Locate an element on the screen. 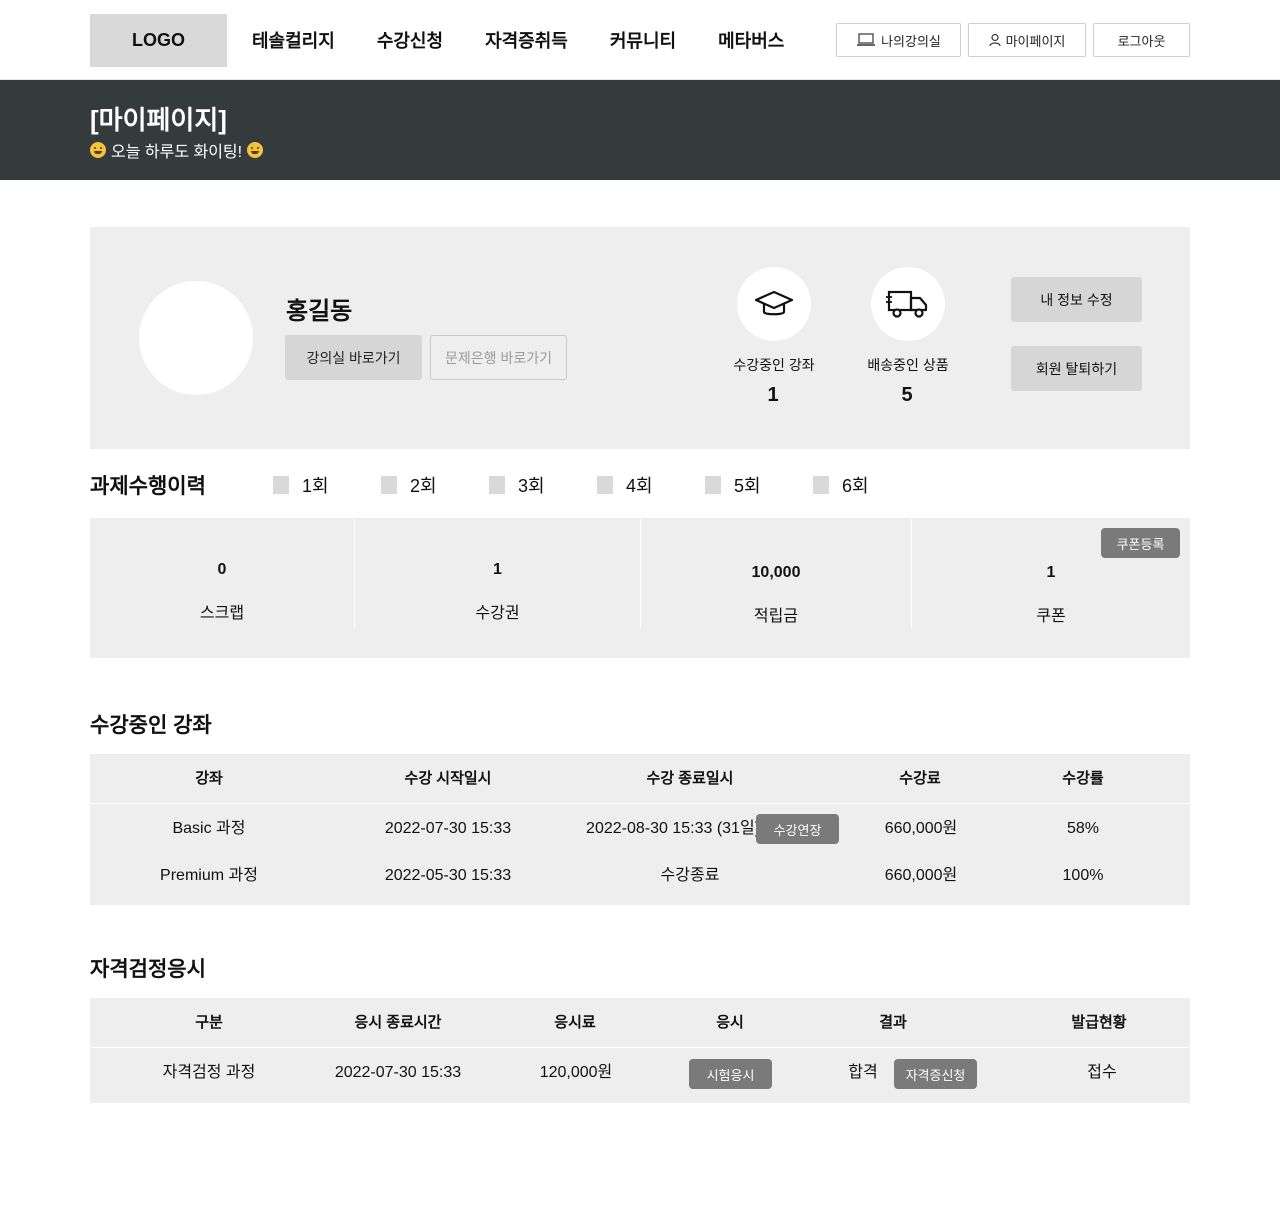 Image resolution: width=1280 pixels, height=1205 pixels. scrap-label: 스크랩 is located at coordinates (222, 613).